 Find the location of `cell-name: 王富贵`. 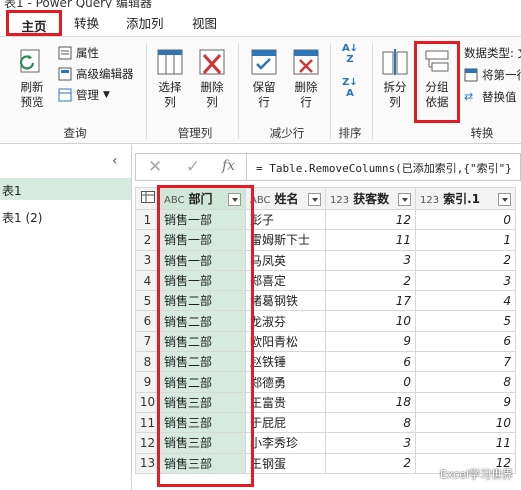

cell-name: 王富贵 is located at coordinates (285, 402).